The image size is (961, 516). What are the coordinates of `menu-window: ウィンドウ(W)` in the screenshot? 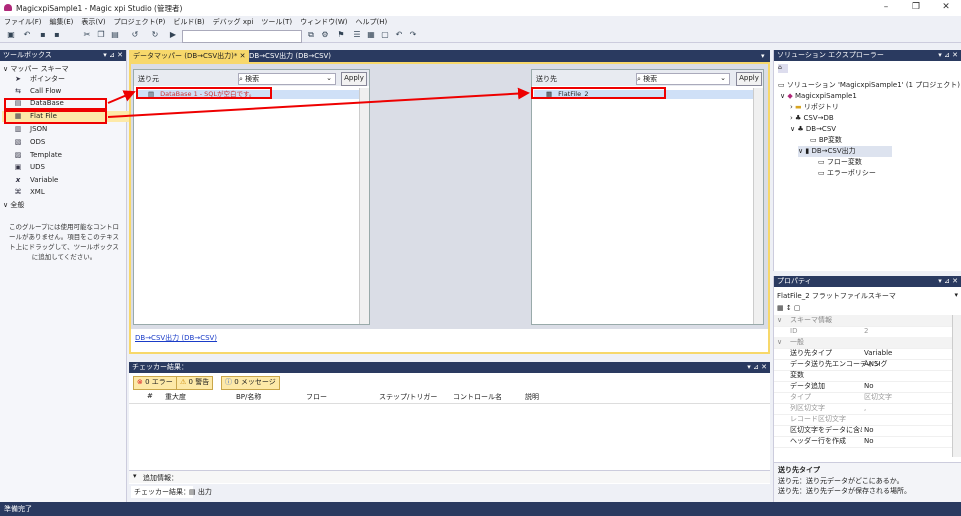 It's located at (323, 22).